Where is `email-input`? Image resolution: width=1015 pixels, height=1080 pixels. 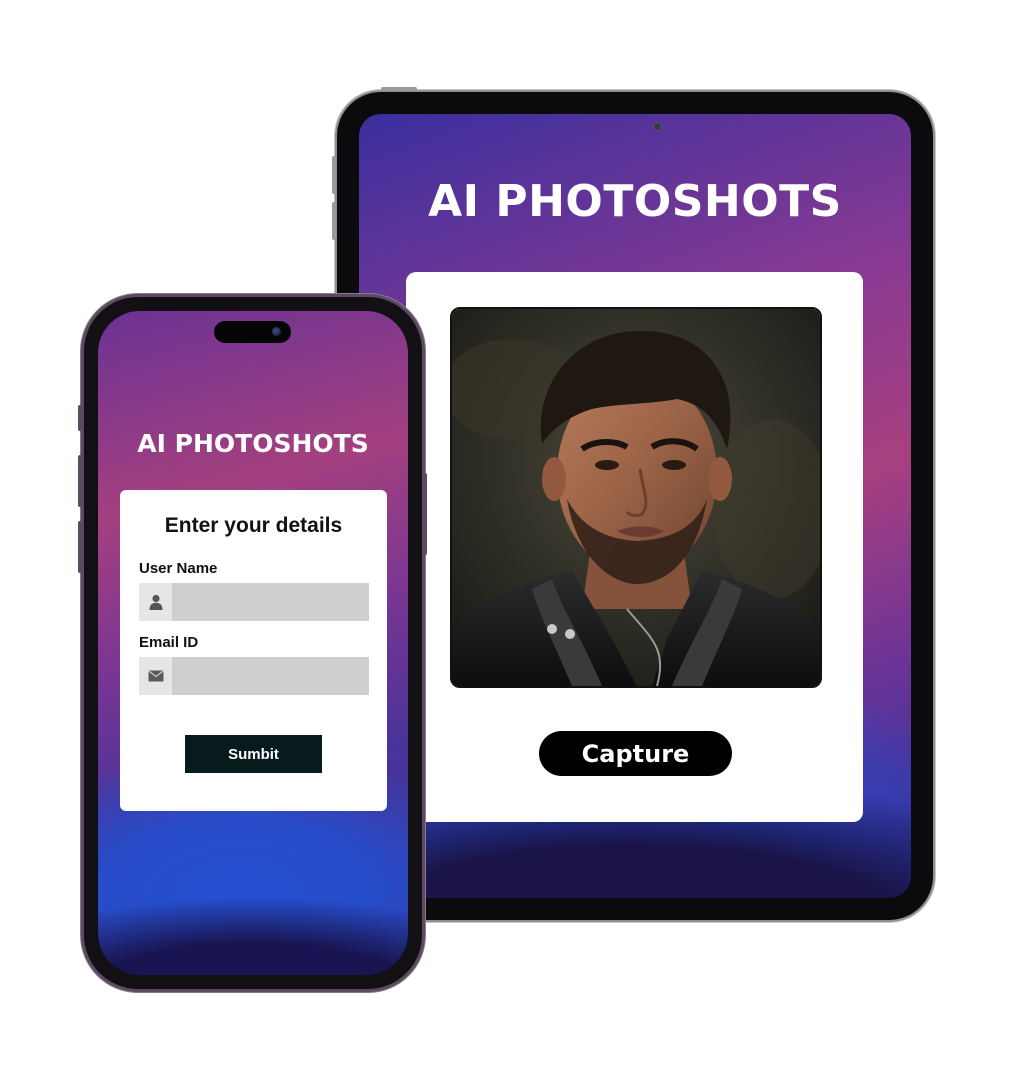
email-input is located at coordinates (270, 676).